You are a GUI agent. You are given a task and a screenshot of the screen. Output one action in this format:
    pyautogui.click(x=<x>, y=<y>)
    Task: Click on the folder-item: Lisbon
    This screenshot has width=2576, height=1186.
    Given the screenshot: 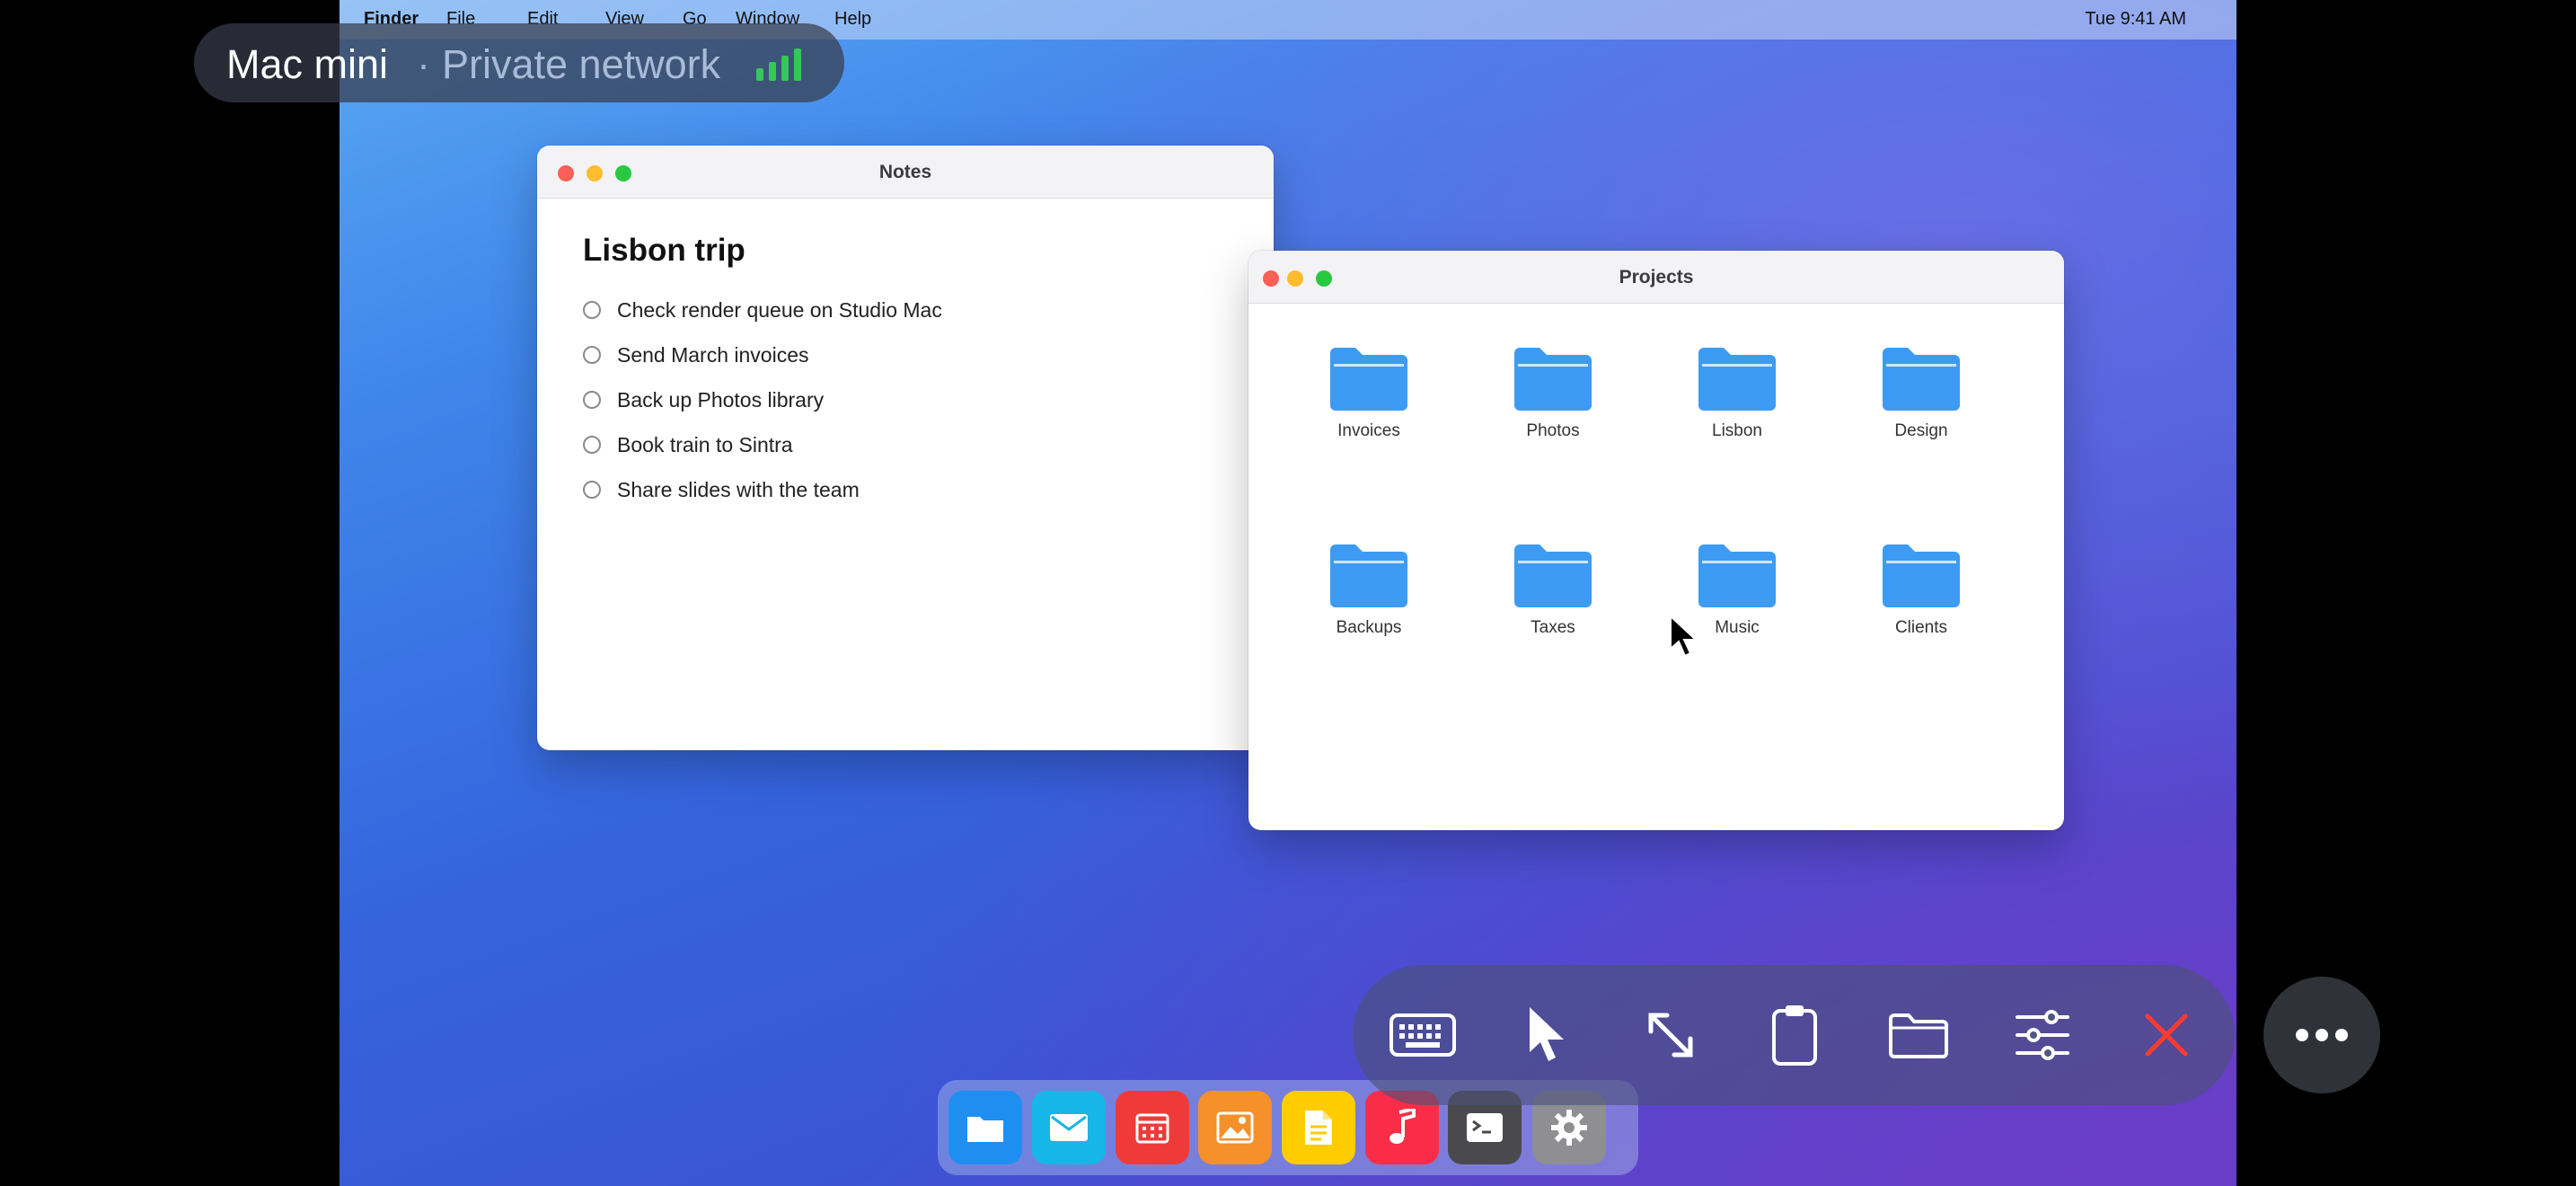 What is the action you would take?
    pyautogui.click(x=1737, y=393)
    